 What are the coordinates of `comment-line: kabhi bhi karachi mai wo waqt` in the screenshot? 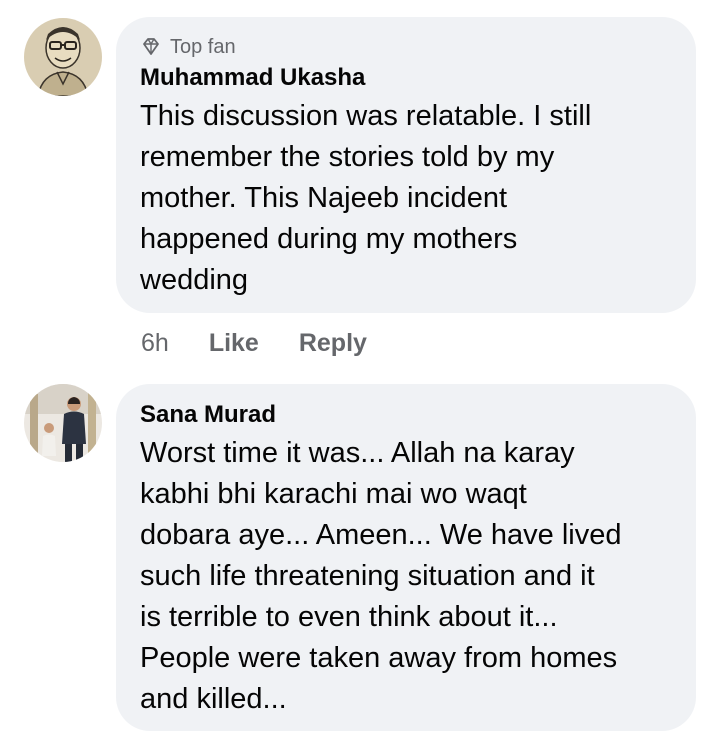 It's located at (333, 494).